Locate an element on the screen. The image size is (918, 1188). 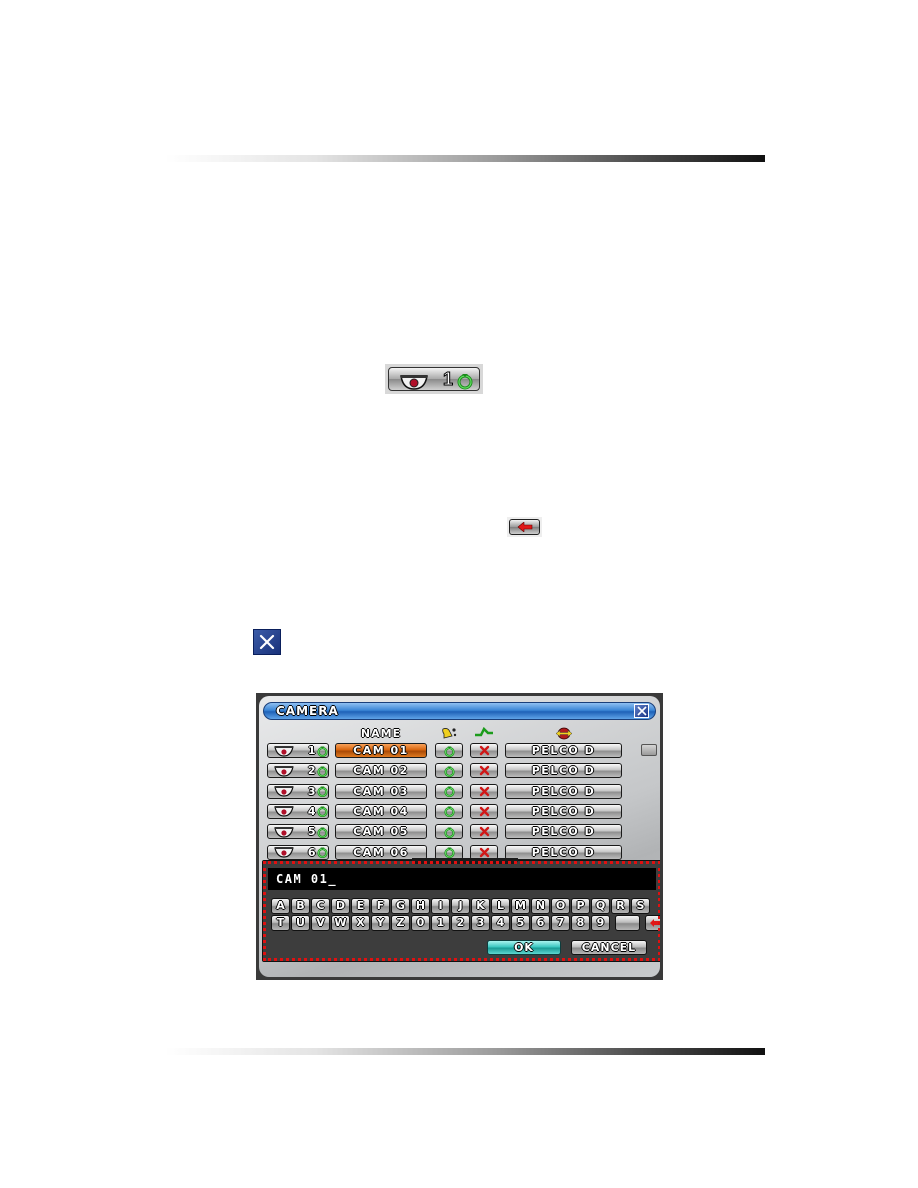
camera-select-button: 1 is located at coordinates (298, 750).